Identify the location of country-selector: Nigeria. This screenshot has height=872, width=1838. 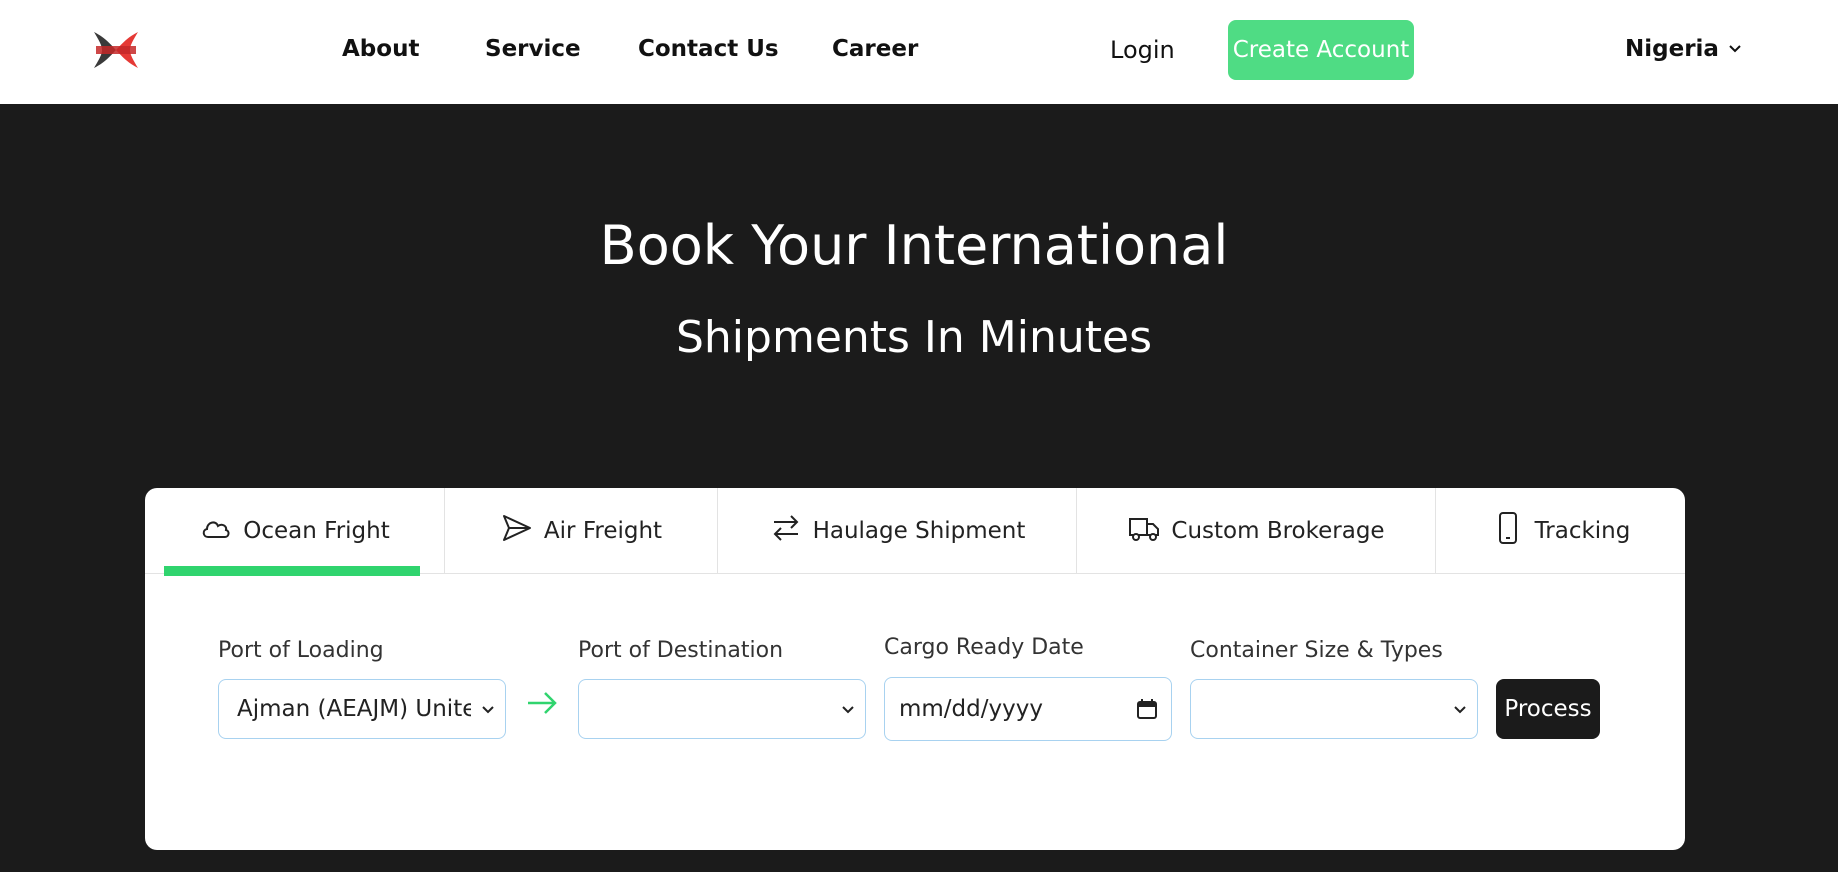
(1684, 49).